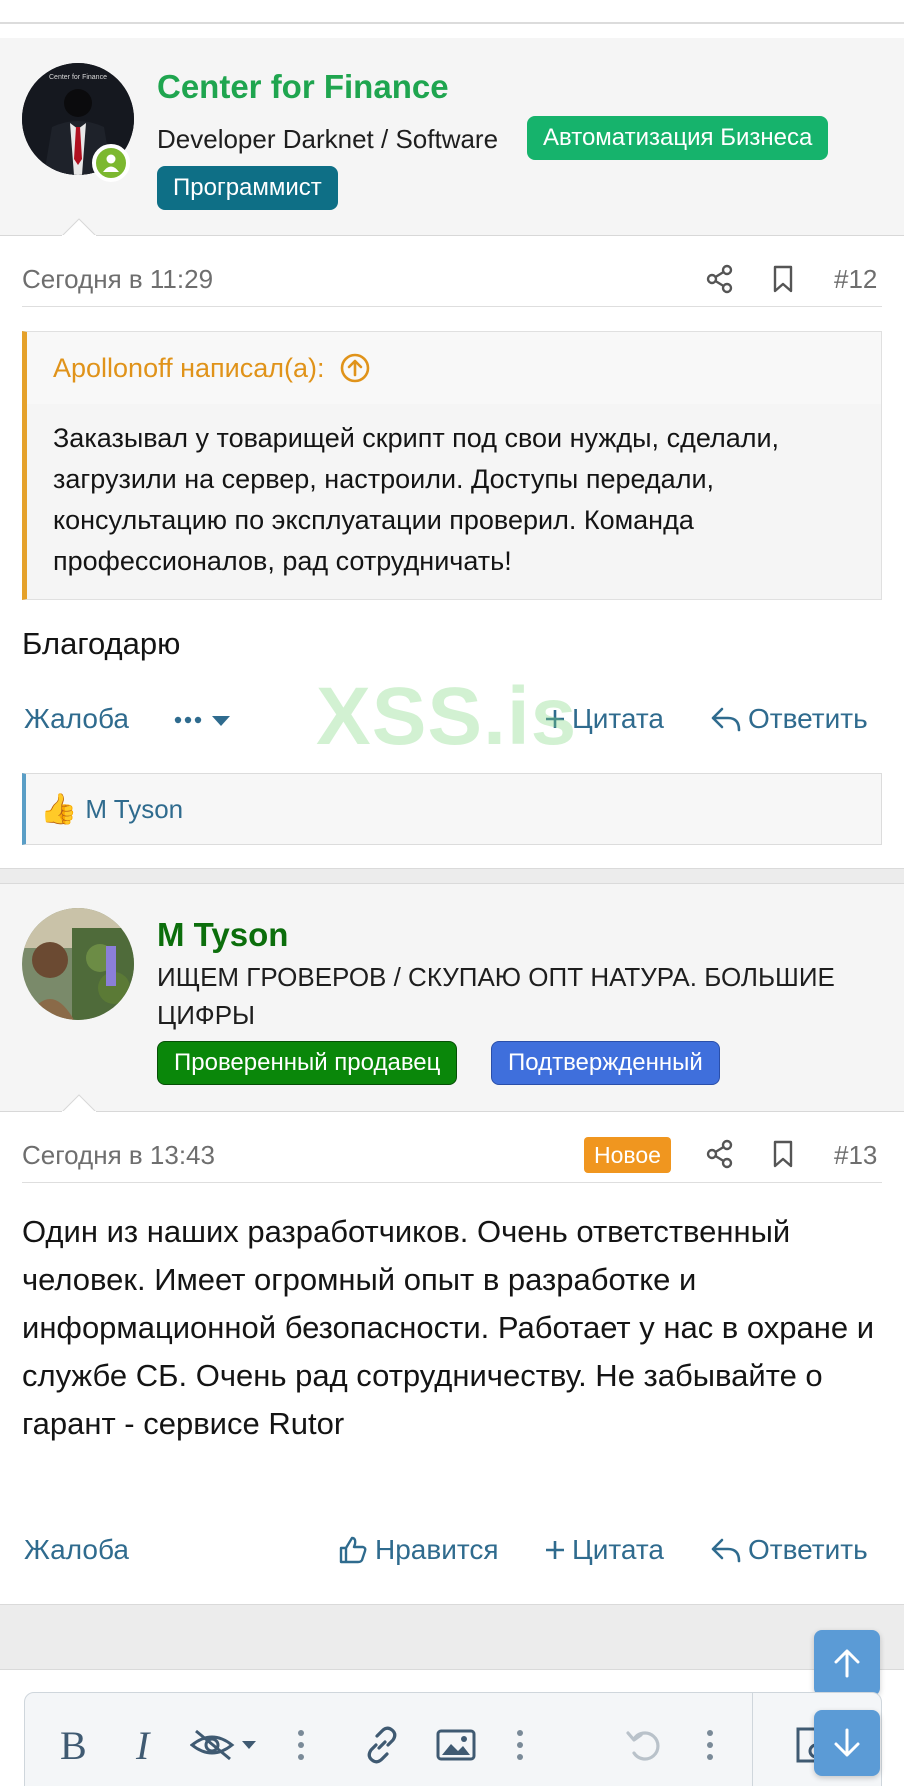  I want to click on more-menu-button, so click(204, 720).